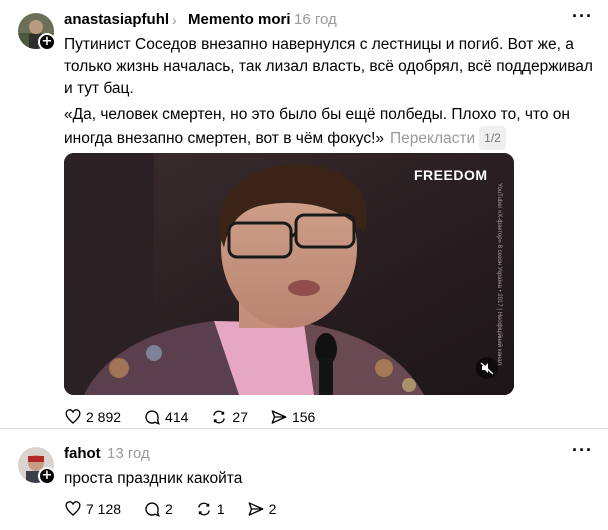 This screenshot has width=608, height=530. Describe the element at coordinates (487, 368) in the screenshot. I see `mute-icon` at that location.